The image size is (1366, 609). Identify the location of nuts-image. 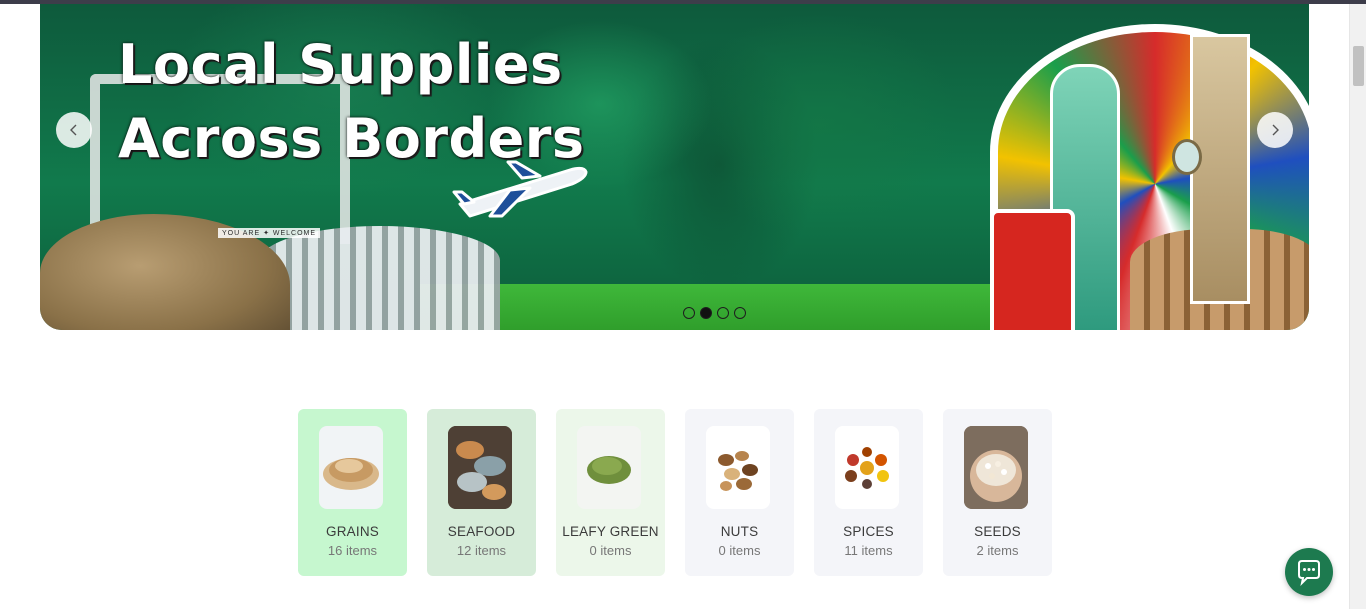
(738, 467).